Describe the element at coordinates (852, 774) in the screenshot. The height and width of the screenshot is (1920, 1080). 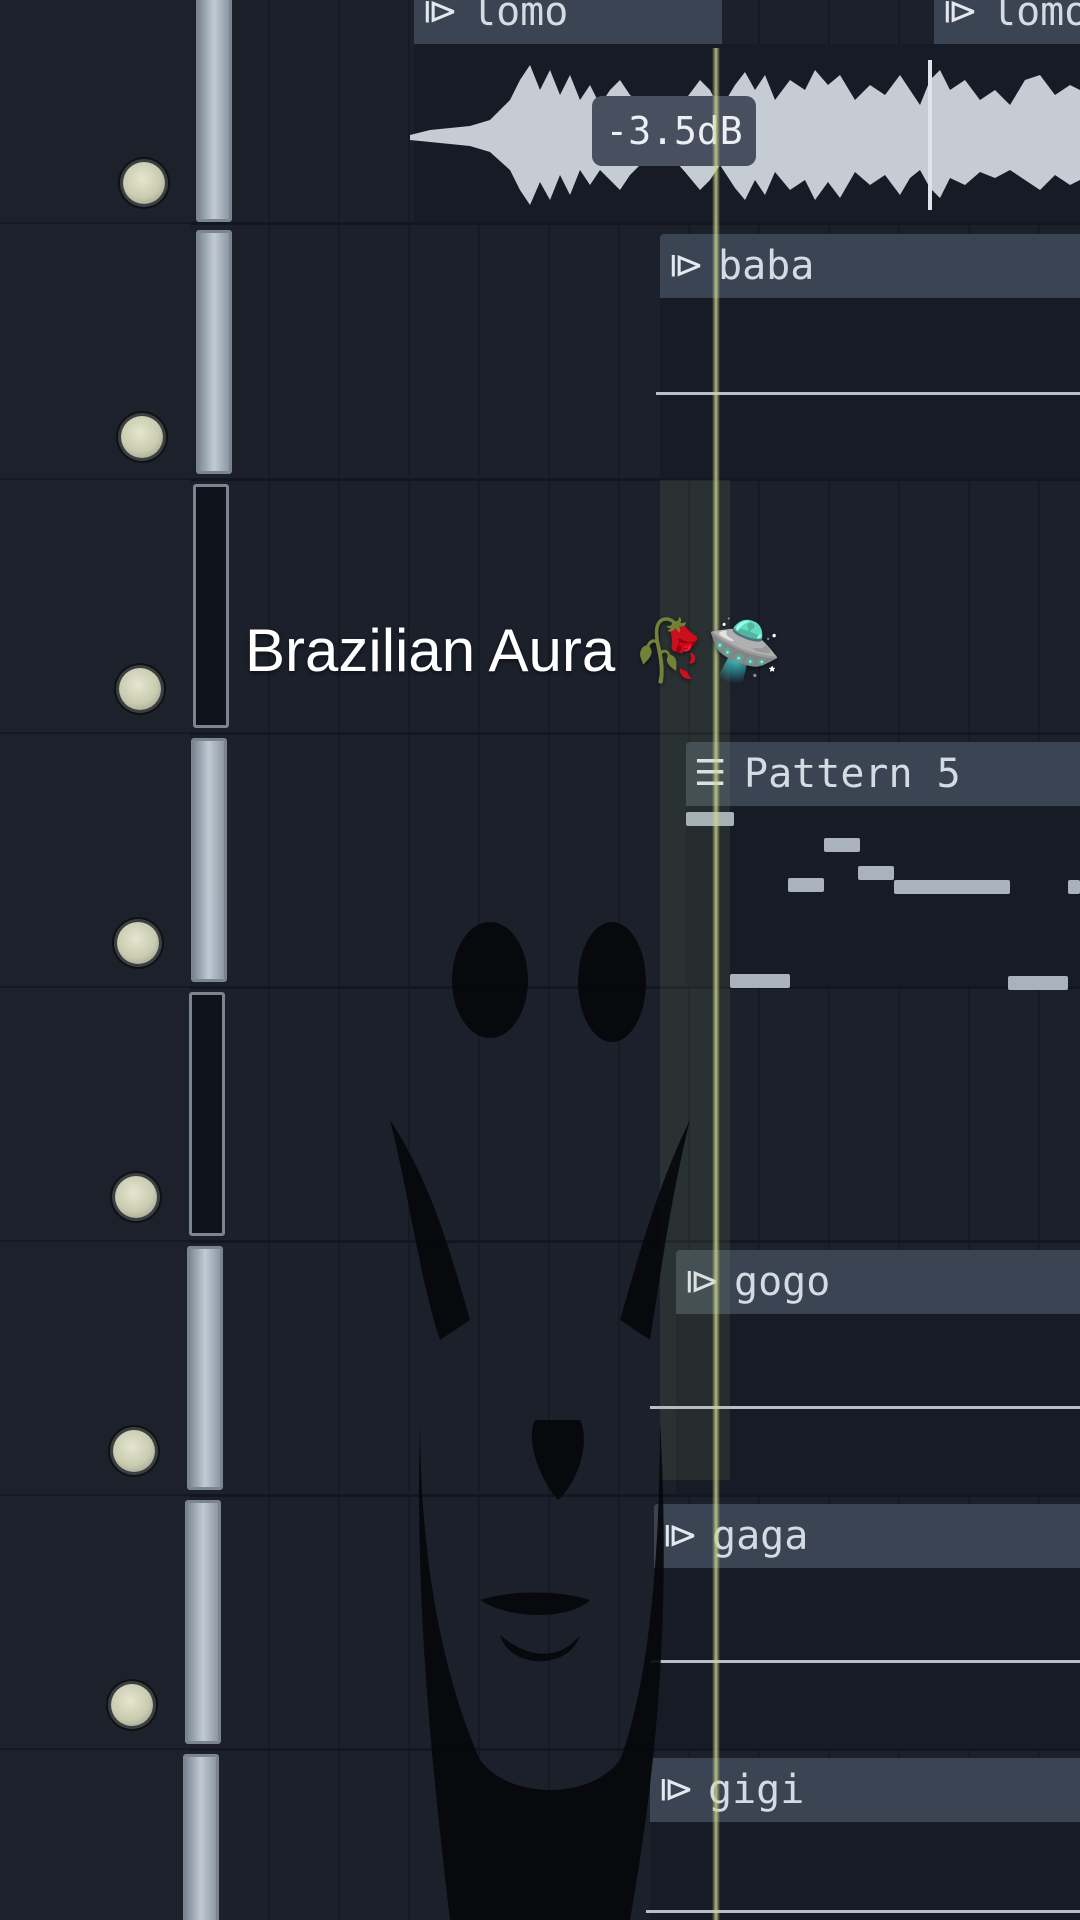
I see `clip-name: Pattern 5` at that location.